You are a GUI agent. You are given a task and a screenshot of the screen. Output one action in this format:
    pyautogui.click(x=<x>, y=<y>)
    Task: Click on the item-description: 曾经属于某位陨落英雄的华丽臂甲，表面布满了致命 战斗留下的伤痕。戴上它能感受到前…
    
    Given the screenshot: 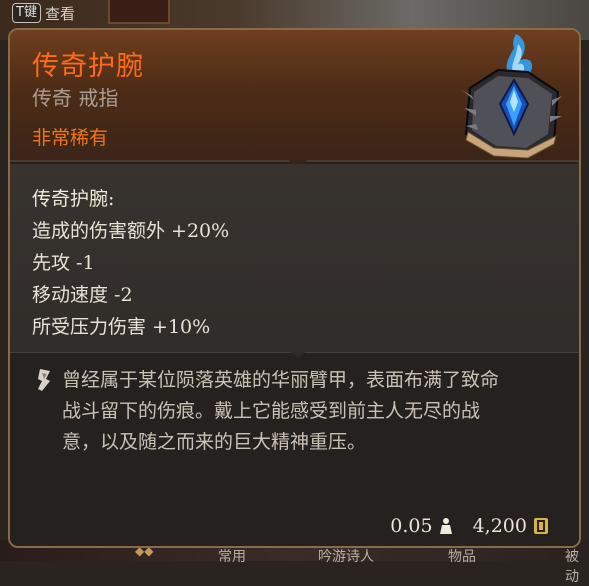 What is the action you would take?
    pyautogui.click(x=312, y=411)
    